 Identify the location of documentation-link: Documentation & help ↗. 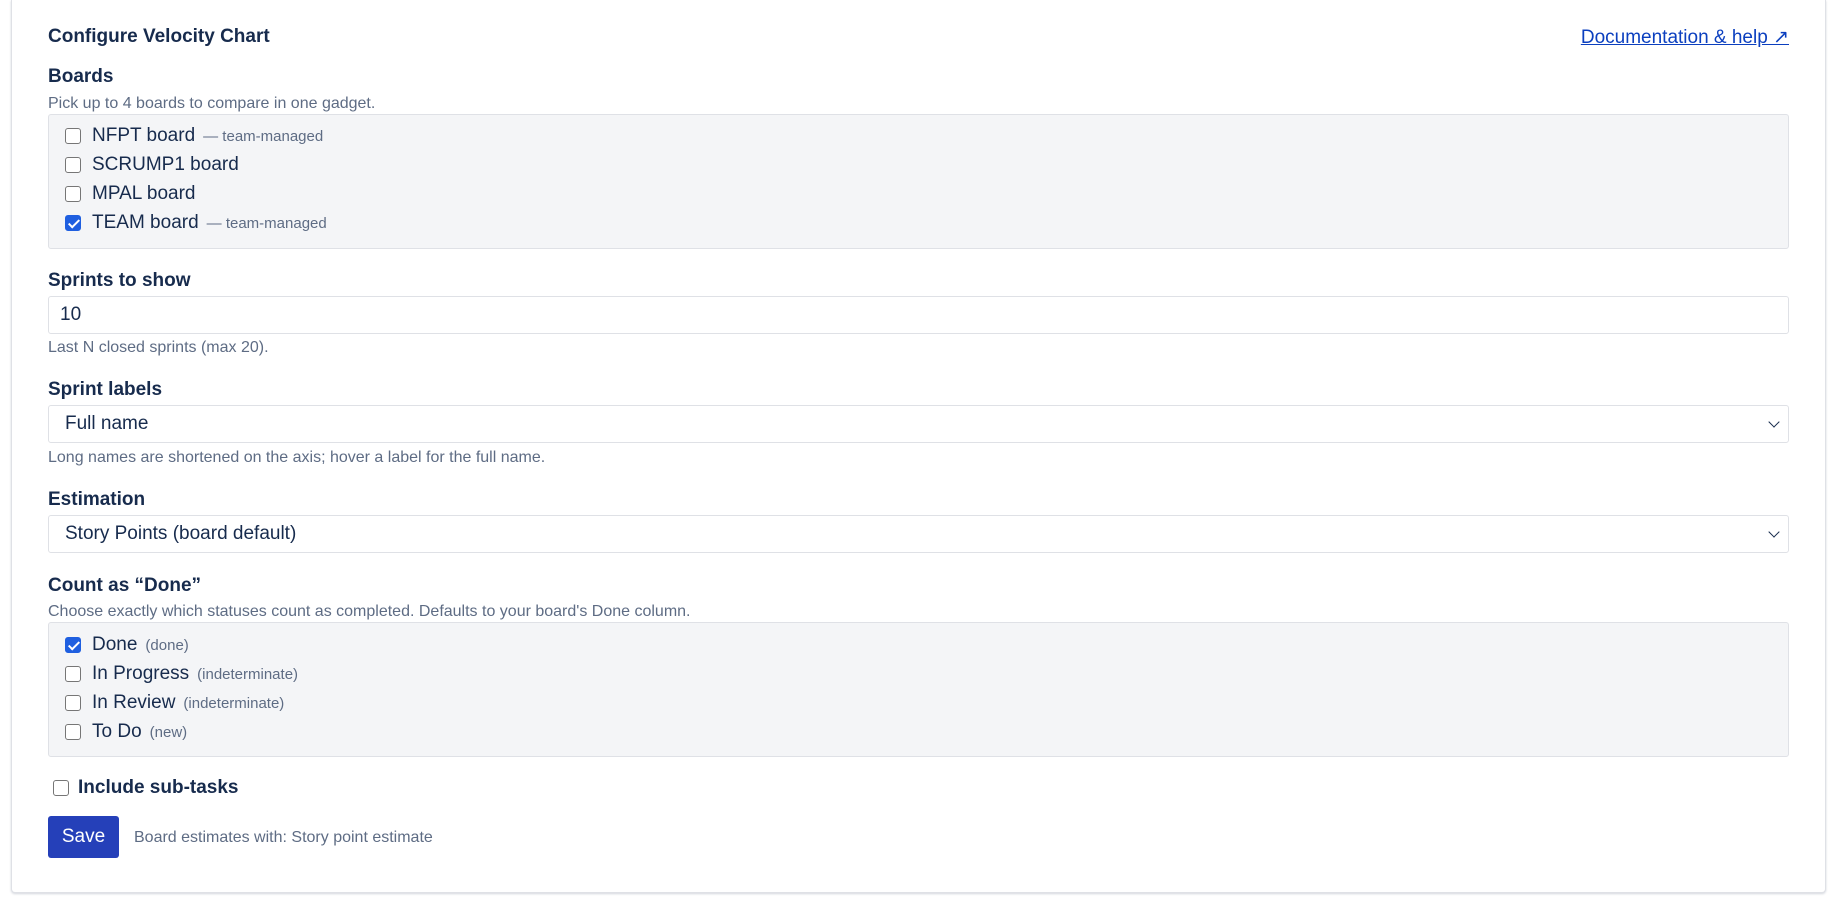
(1685, 37).